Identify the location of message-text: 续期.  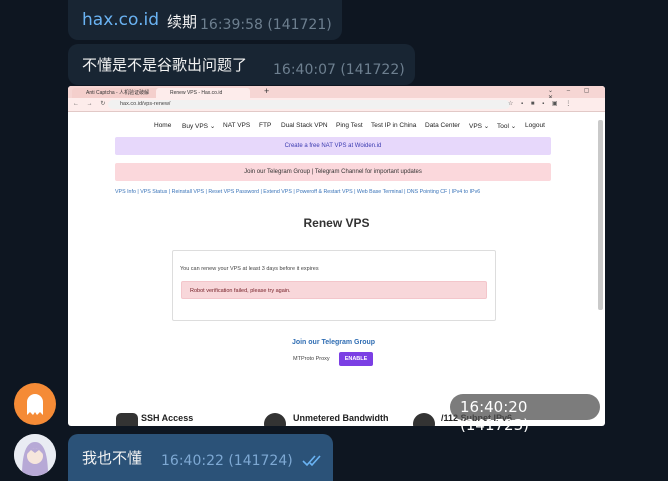
(182, 22).